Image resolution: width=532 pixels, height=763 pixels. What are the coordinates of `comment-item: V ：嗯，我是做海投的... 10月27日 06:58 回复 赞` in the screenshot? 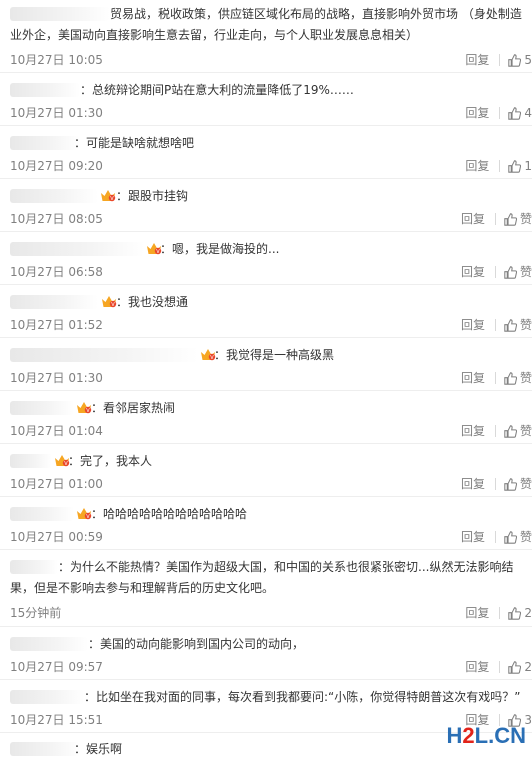 It's located at (266, 258).